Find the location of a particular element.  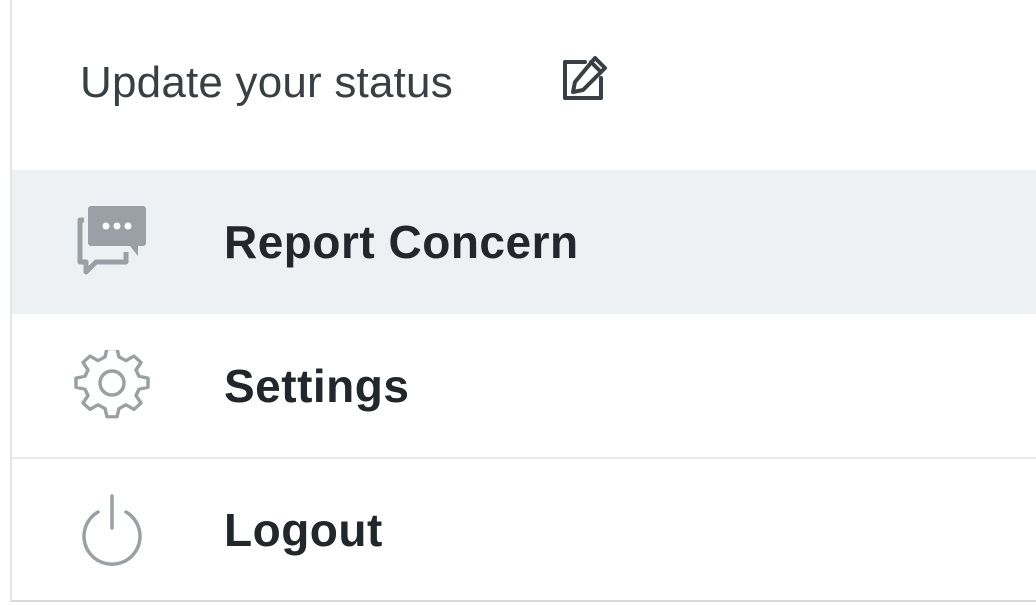

menu-item-label: Logout is located at coordinates (303, 530).